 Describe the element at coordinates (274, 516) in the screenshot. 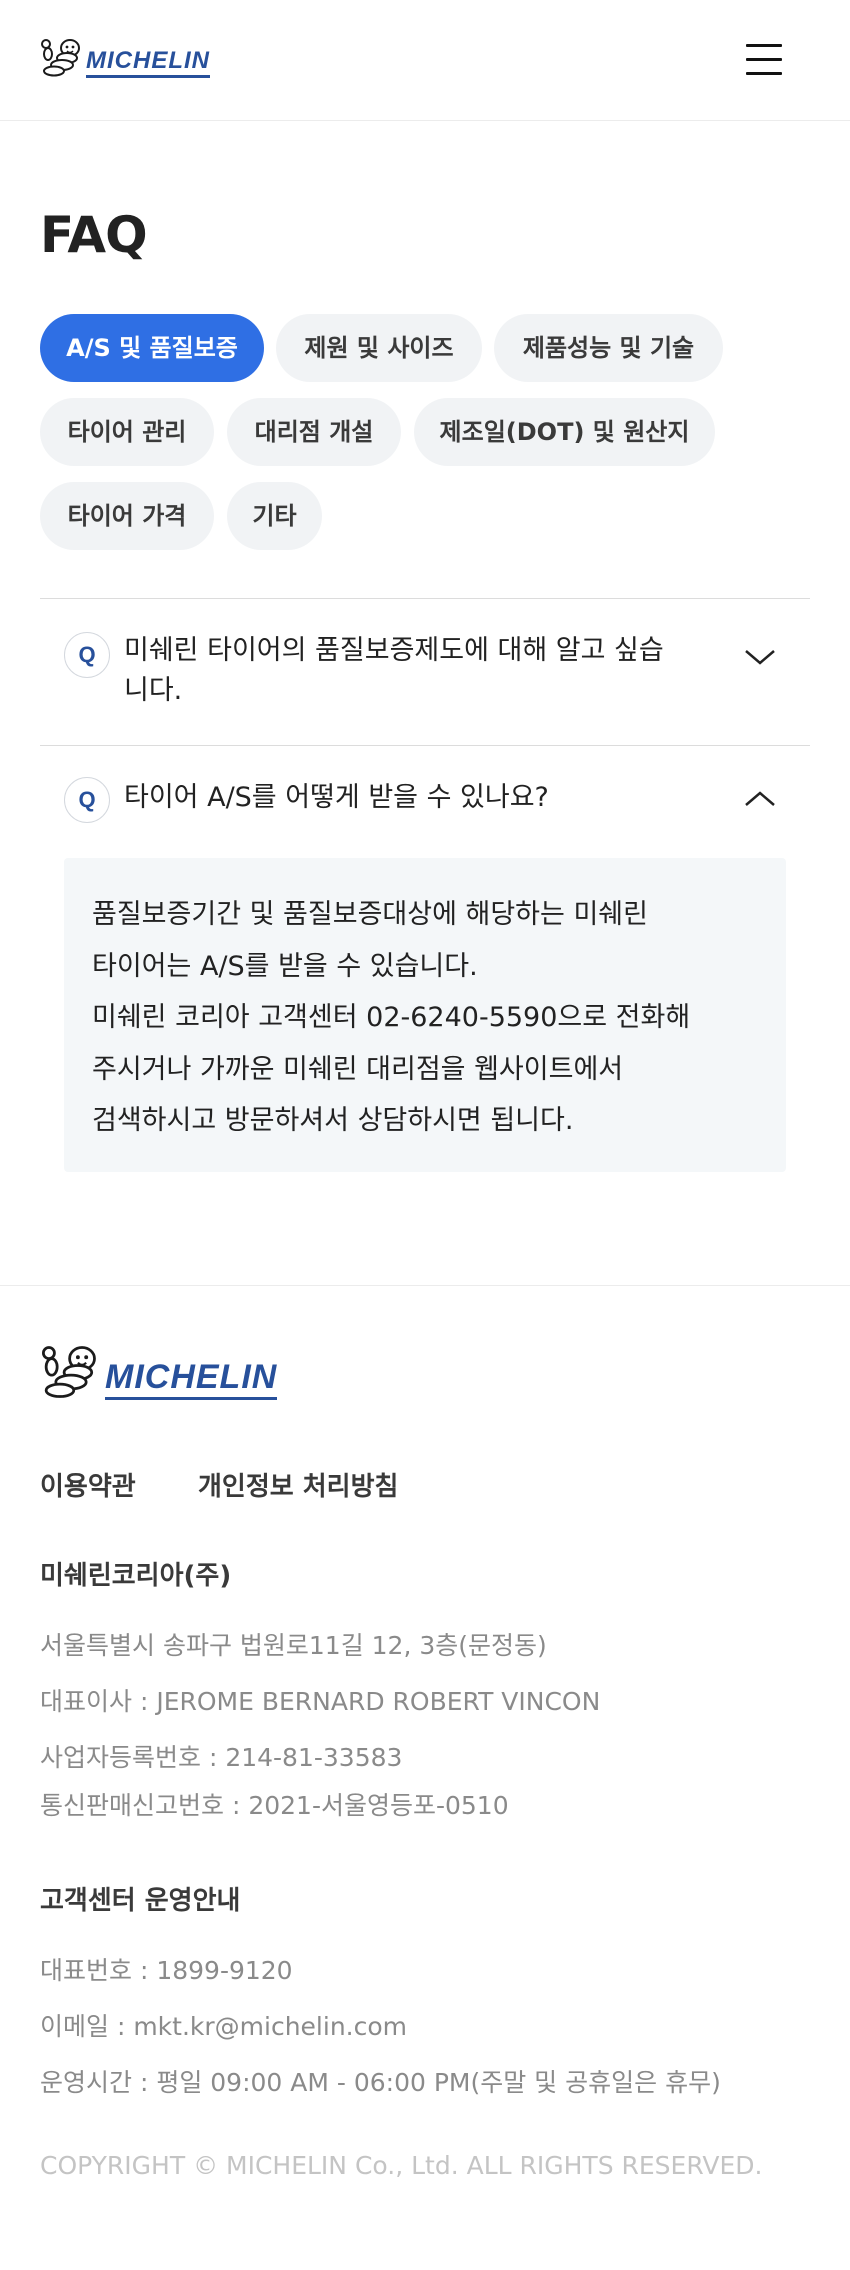

I see `category-chip-other: 기타` at that location.